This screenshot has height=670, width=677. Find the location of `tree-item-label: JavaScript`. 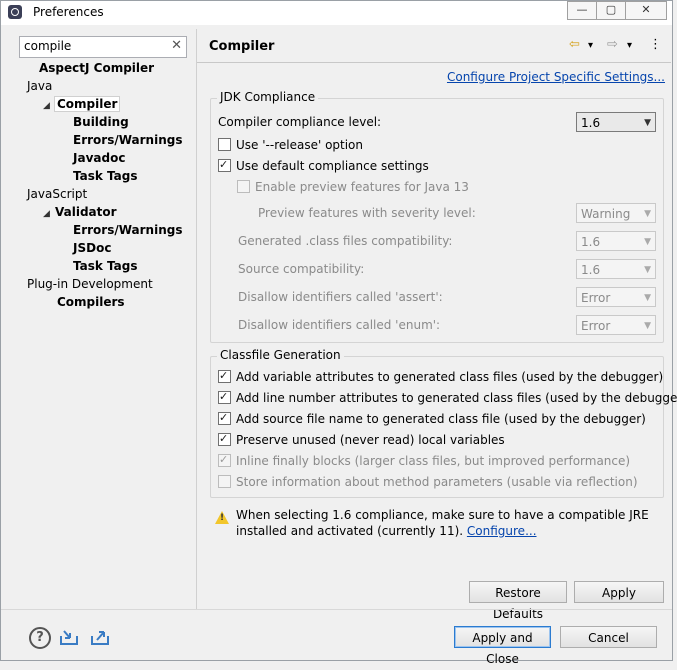

tree-item-label: JavaScript is located at coordinates (57, 194).